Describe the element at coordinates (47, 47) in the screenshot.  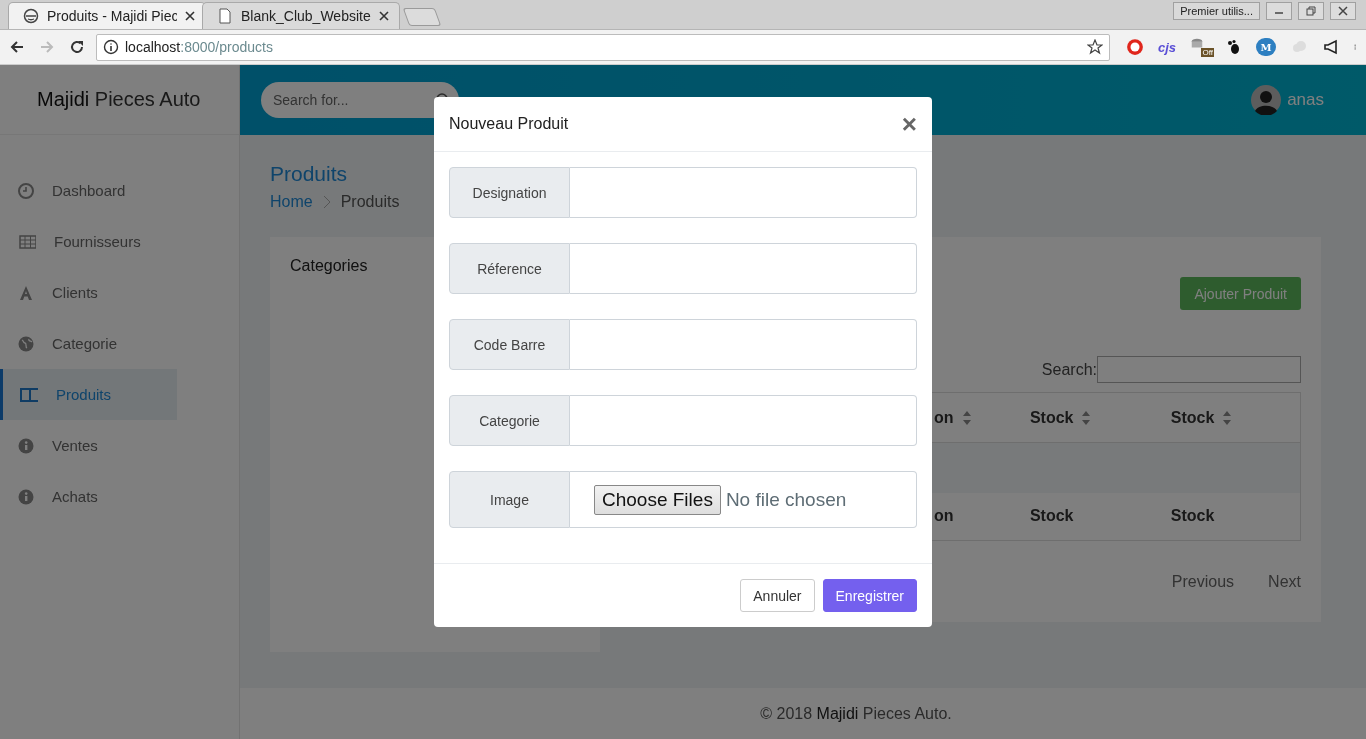
I see `forward-arrow-icon` at that location.